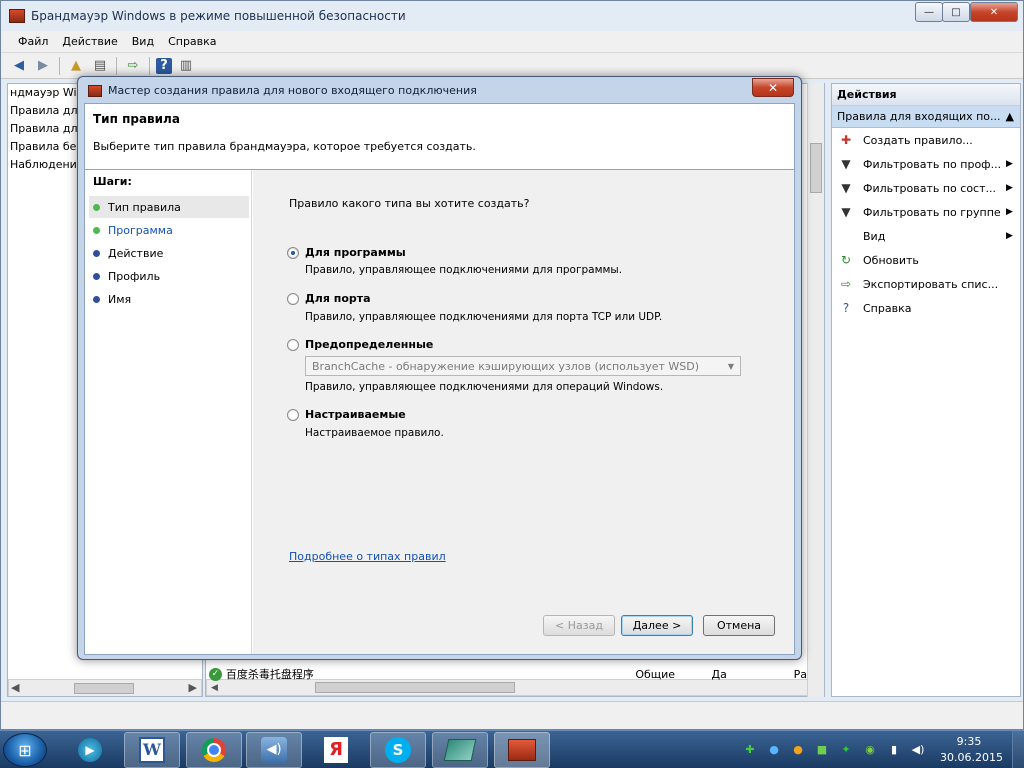 The width and height of the screenshot is (1024, 768). I want to click on option-custom: Настраиваемые, so click(346, 414).